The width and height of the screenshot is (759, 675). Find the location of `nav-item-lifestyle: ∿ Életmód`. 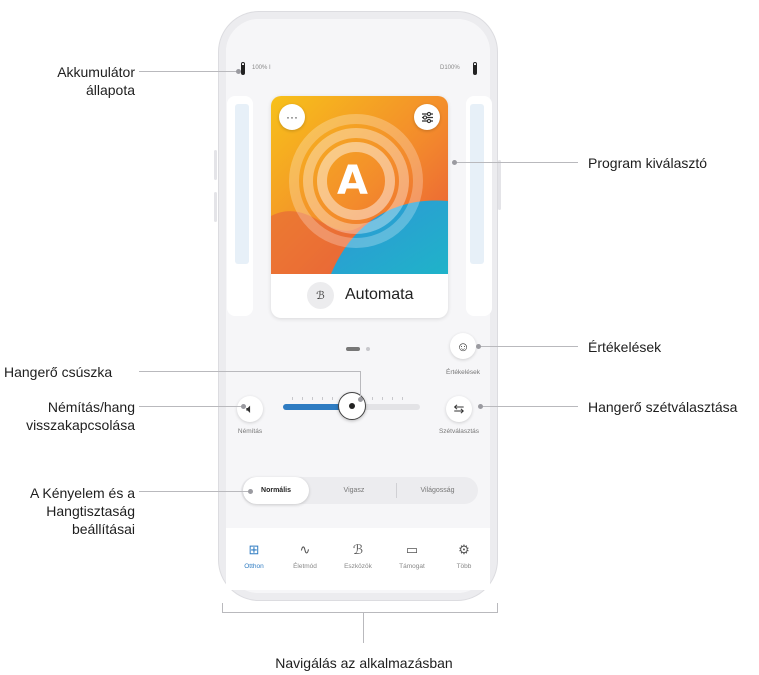

nav-item-lifestyle: ∿ Életmód is located at coordinates (305, 556).